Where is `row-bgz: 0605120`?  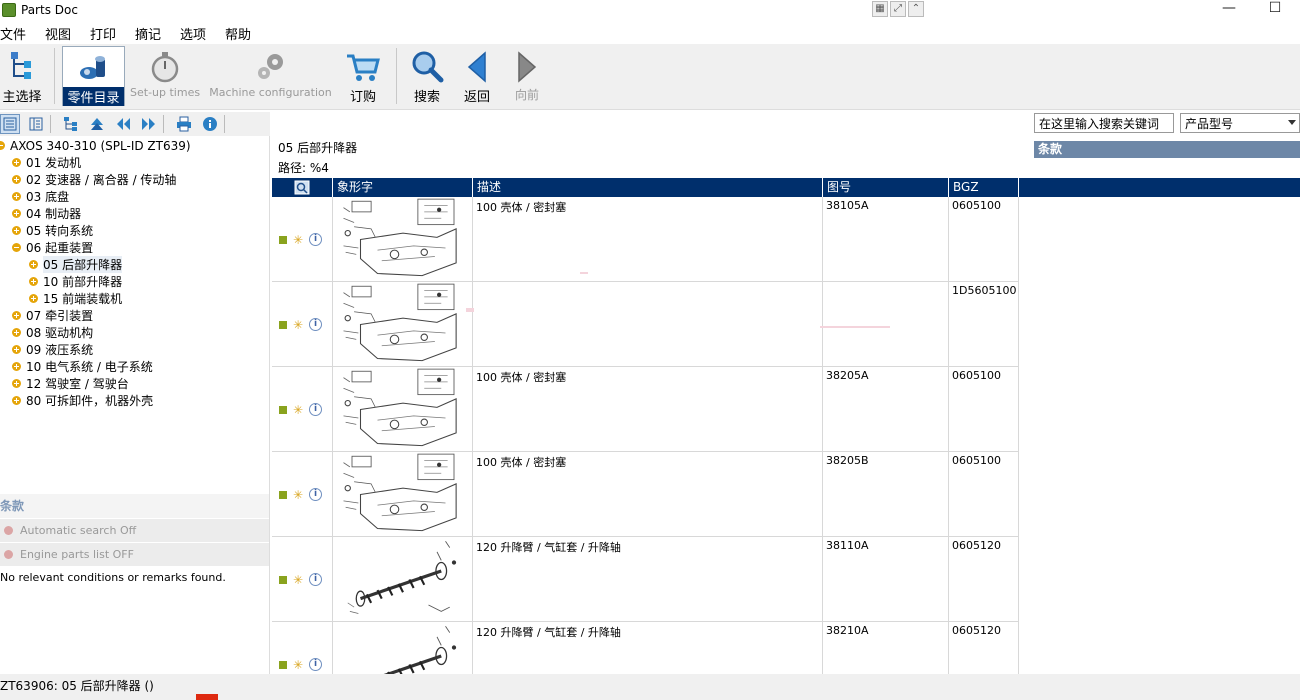 row-bgz: 0605120 is located at coordinates (984, 579).